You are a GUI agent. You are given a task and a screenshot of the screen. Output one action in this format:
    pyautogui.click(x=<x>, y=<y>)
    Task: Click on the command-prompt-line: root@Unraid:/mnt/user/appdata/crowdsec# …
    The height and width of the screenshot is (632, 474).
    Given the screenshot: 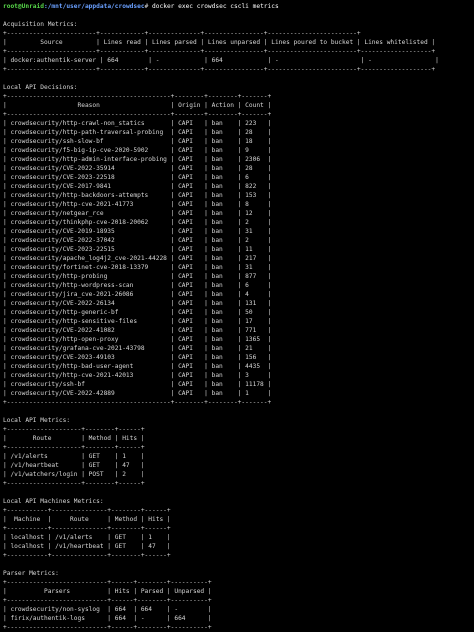 What is the action you would take?
    pyautogui.click(x=238, y=6)
    